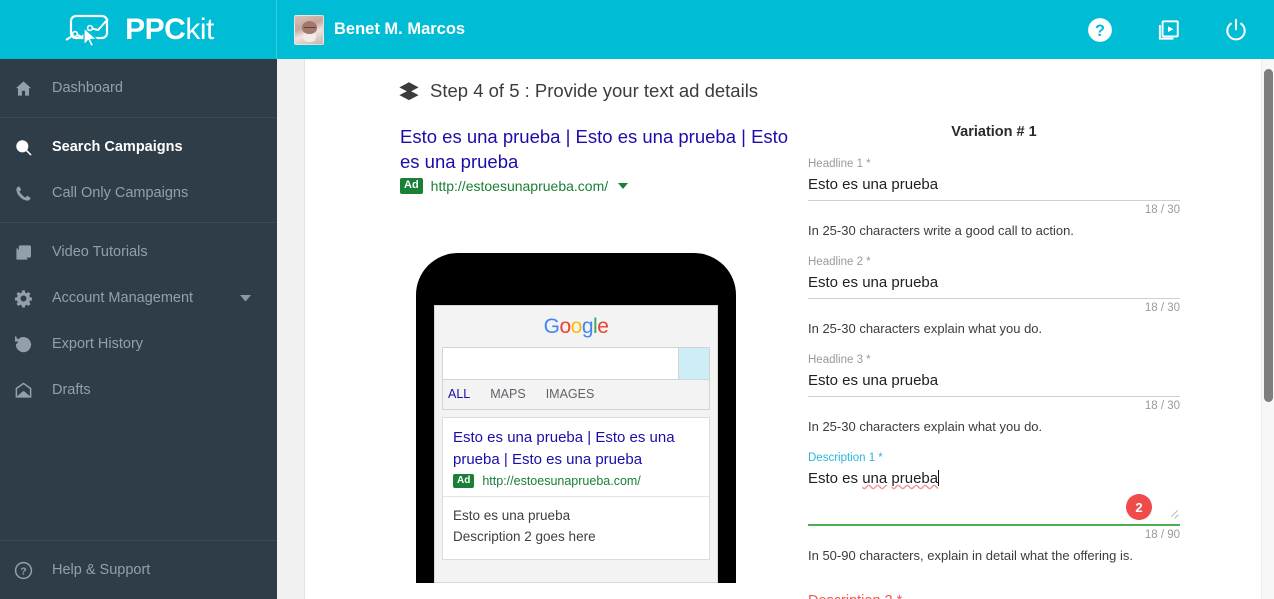 This screenshot has width=1274, height=599. What do you see at coordinates (138, 390) in the screenshot?
I see `sidebar-item-drafts: Drafts` at bounding box center [138, 390].